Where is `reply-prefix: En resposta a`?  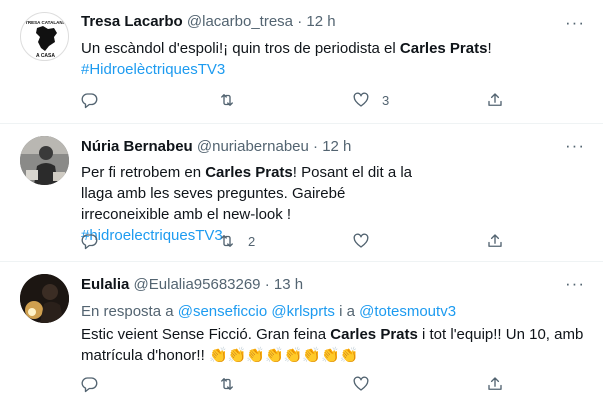 reply-prefix: En resposta a is located at coordinates (129, 311).